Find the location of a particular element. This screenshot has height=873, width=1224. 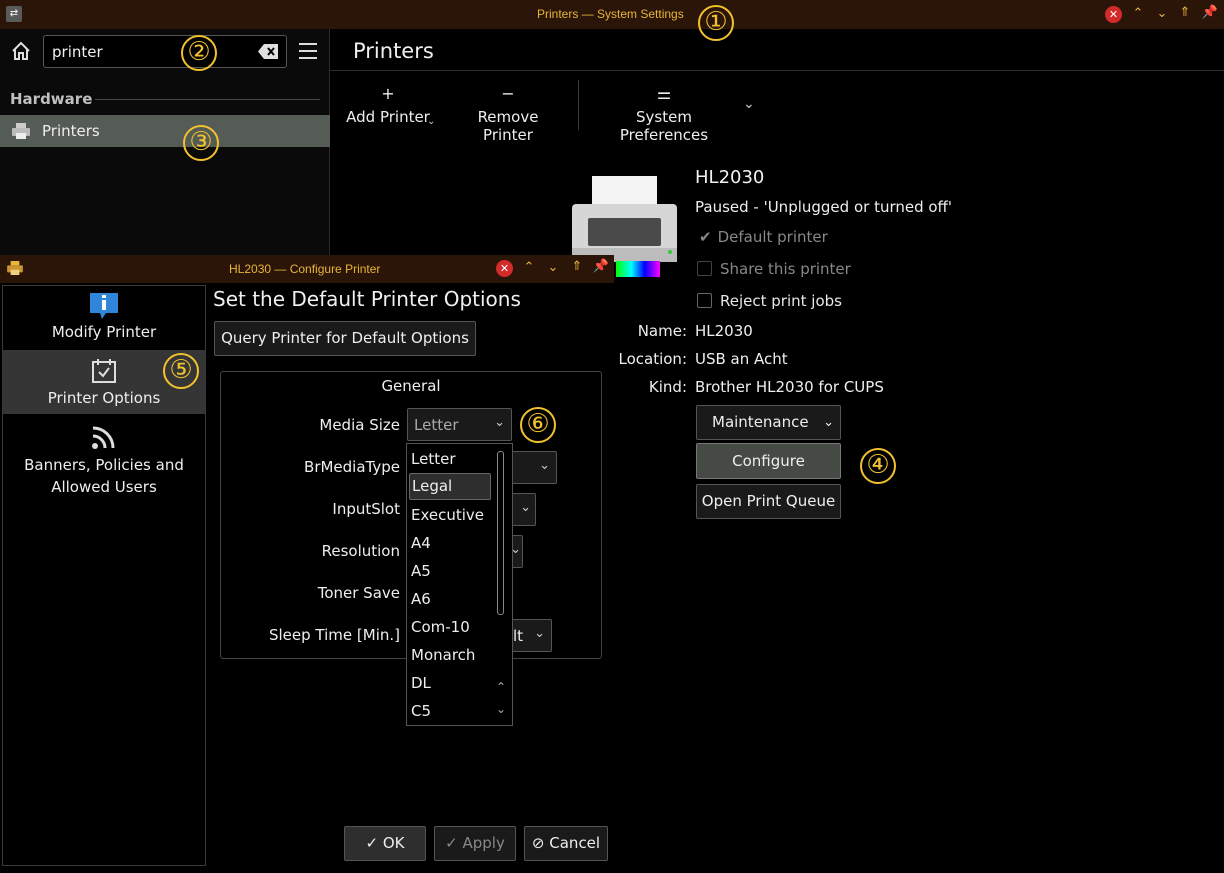

reject-jobs-label: Reject print jobs is located at coordinates (781, 301).